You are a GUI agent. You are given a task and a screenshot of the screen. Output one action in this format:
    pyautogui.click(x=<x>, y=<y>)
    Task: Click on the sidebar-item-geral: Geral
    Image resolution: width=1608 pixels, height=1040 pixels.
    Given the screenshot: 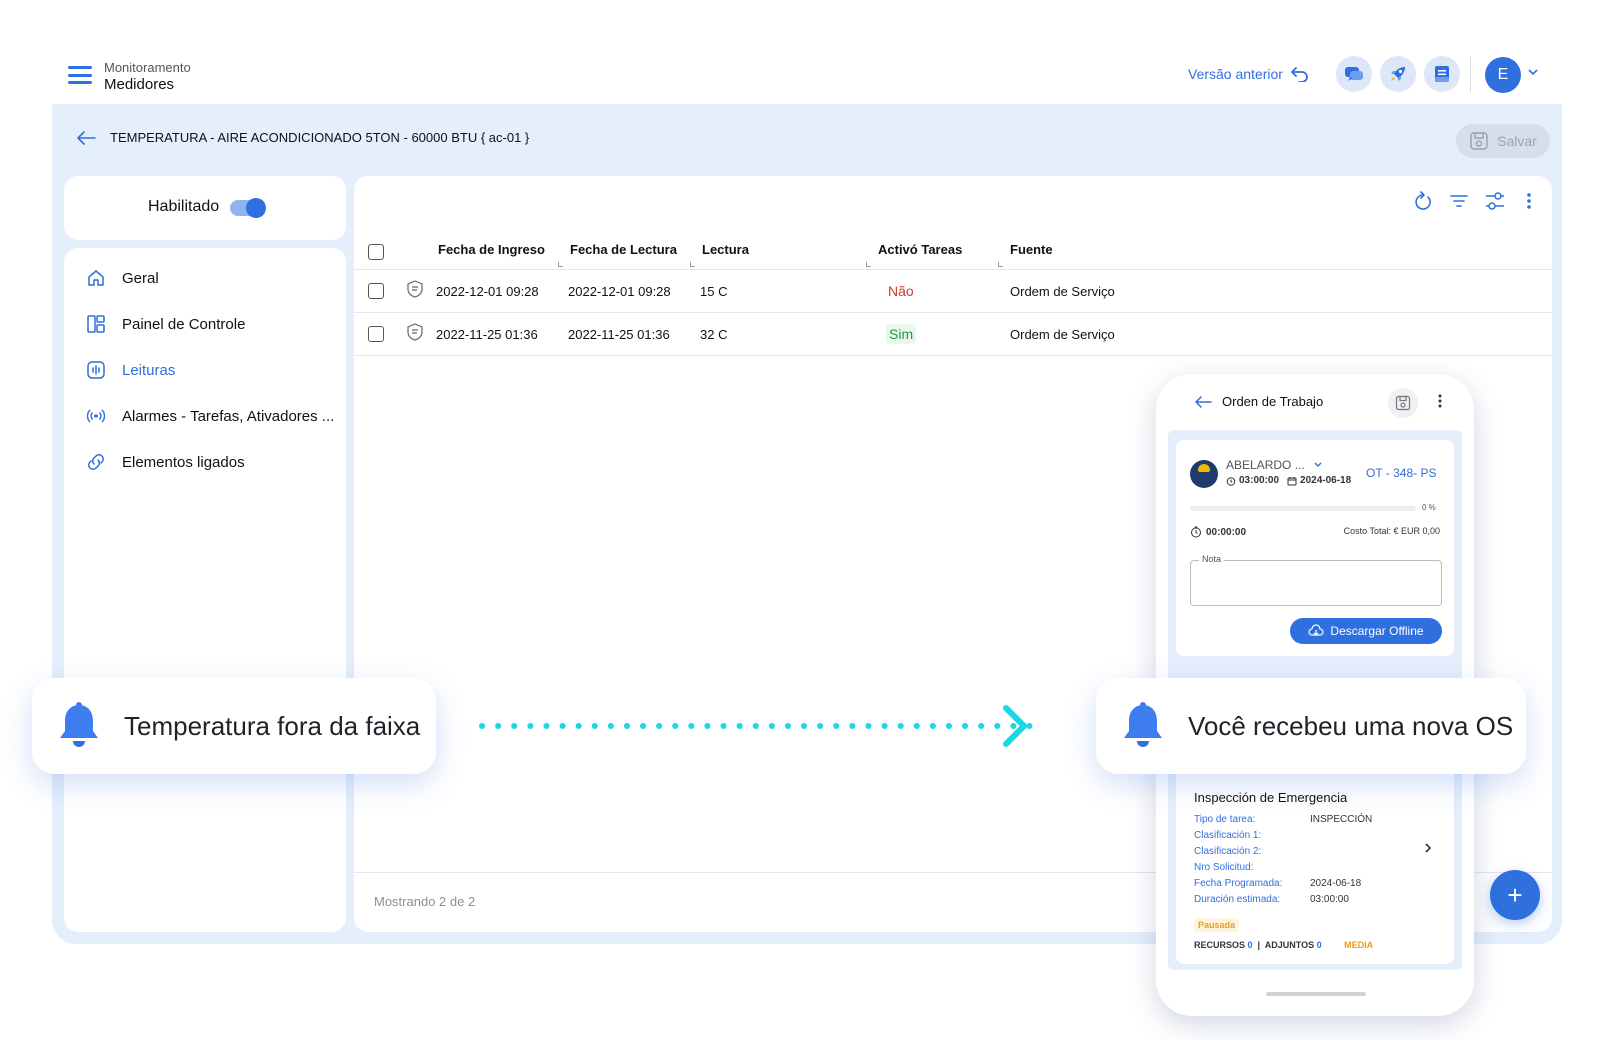 What is the action you would take?
    pyautogui.click(x=122, y=278)
    